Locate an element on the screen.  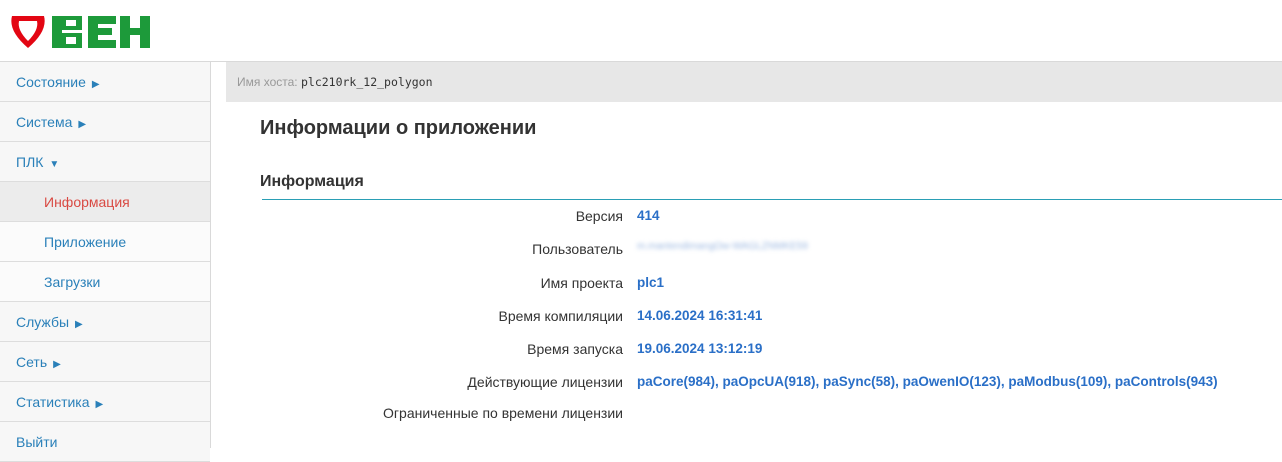
app-header is located at coordinates (641, 30).